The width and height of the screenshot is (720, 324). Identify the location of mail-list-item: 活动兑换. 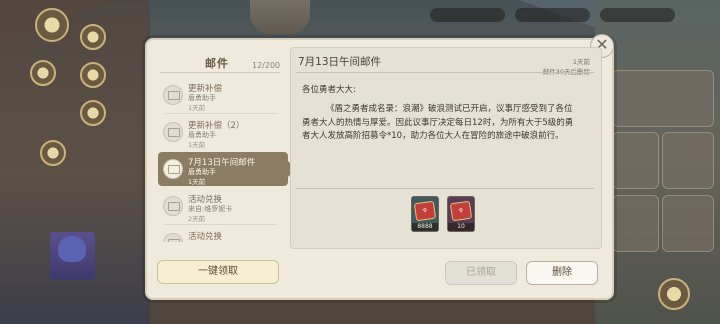
(220, 234).